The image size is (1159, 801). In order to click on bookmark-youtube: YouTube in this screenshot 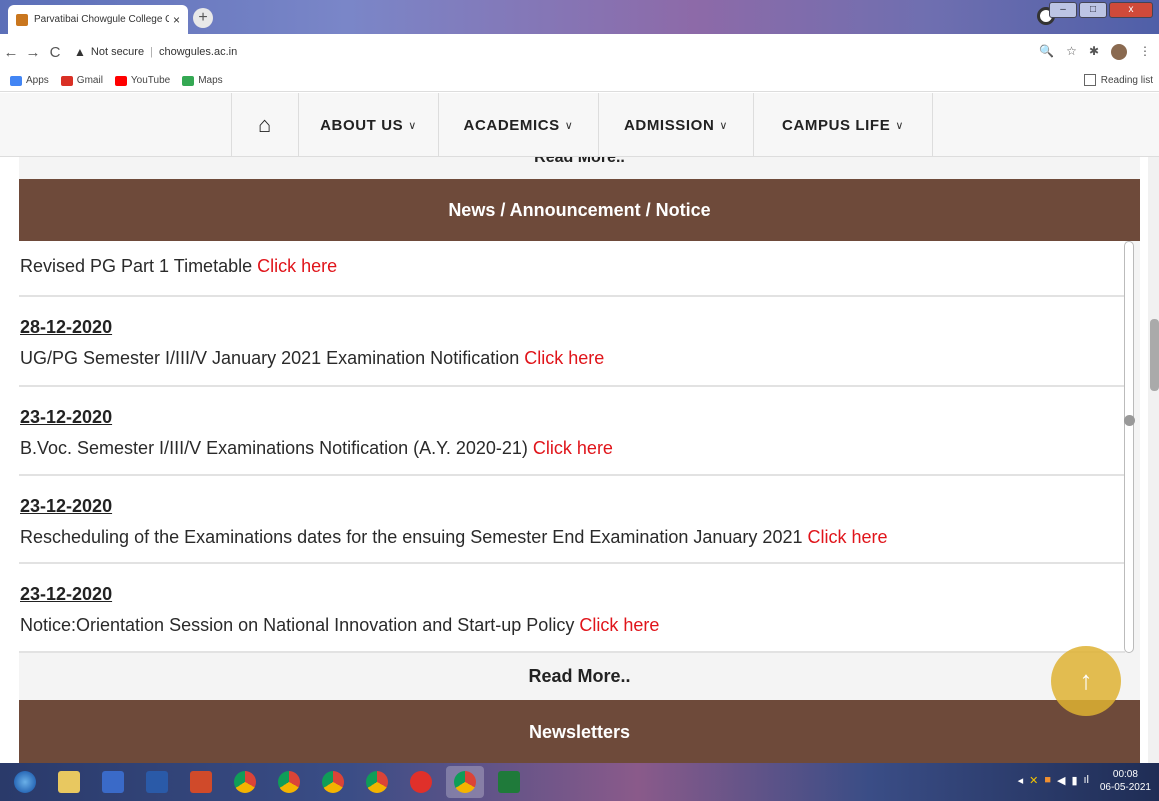, I will do `click(142, 80)`.